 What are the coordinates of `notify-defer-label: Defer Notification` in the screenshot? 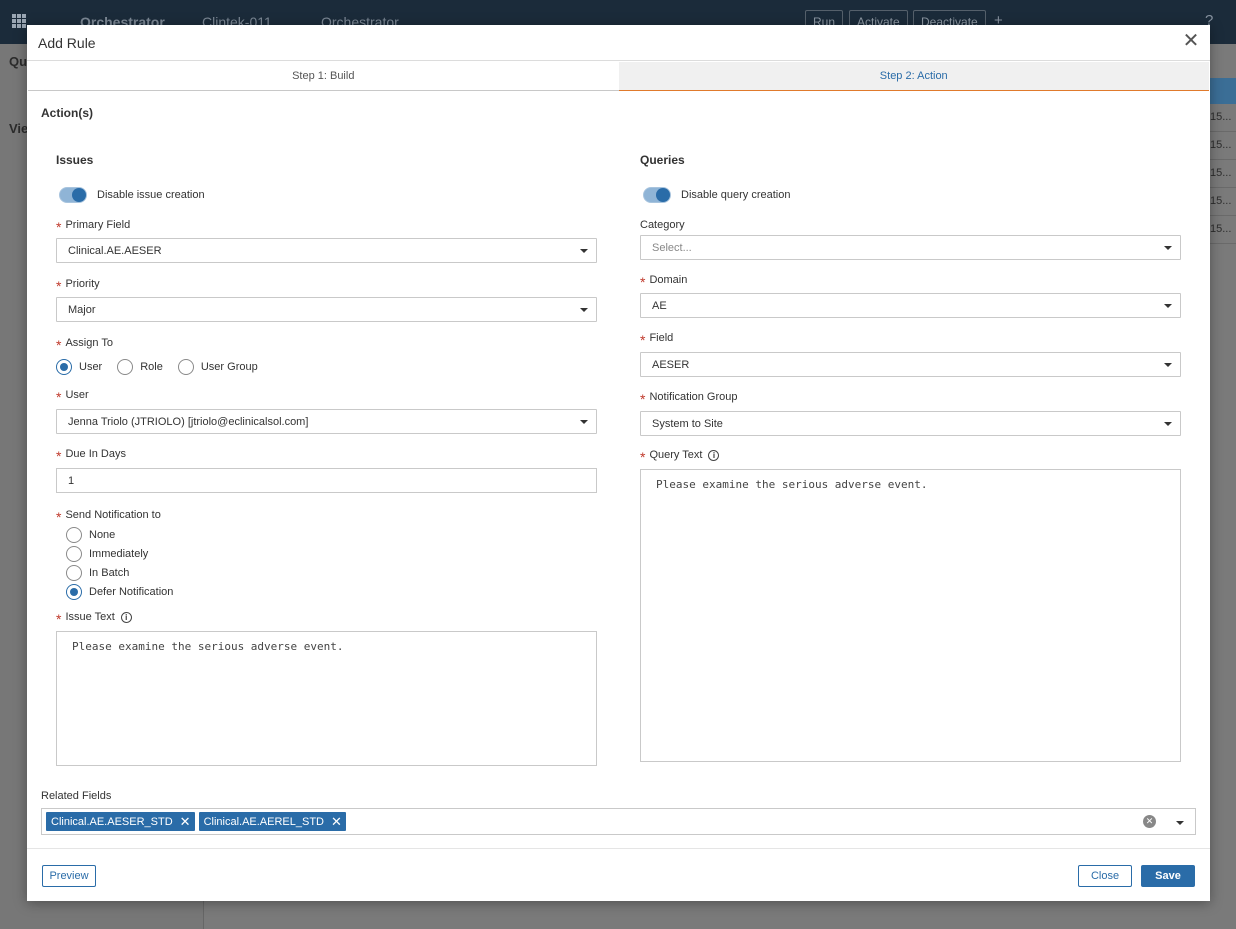 It's located at (131, 591).